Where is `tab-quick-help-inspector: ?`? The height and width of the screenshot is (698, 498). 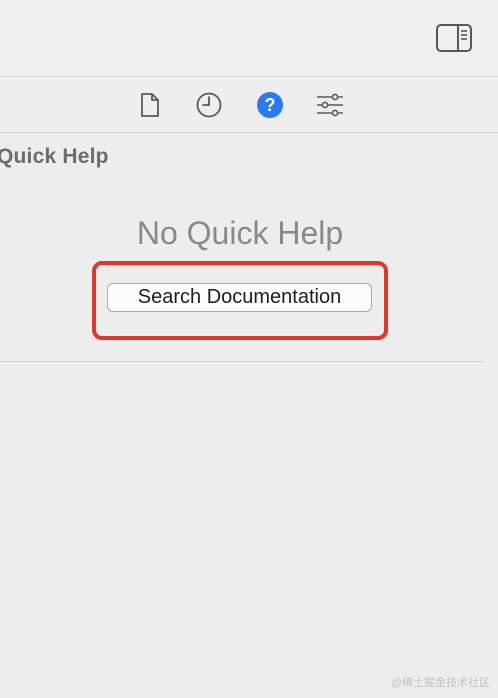 tab-quick-help-inspector: ? is located at coordinates (270, 105).